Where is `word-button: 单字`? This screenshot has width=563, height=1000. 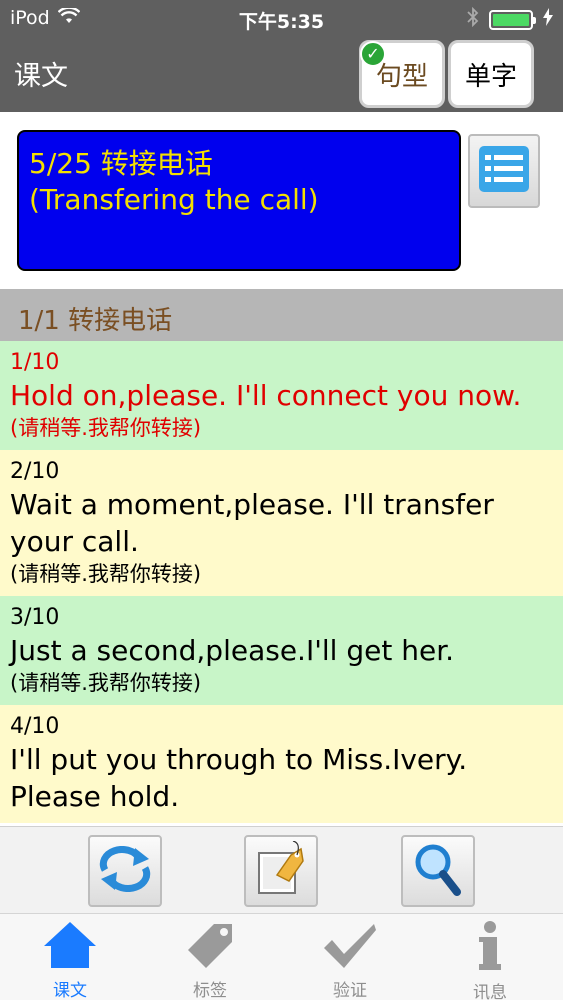 word-button: 单字 is located at coordinates (491, 74).